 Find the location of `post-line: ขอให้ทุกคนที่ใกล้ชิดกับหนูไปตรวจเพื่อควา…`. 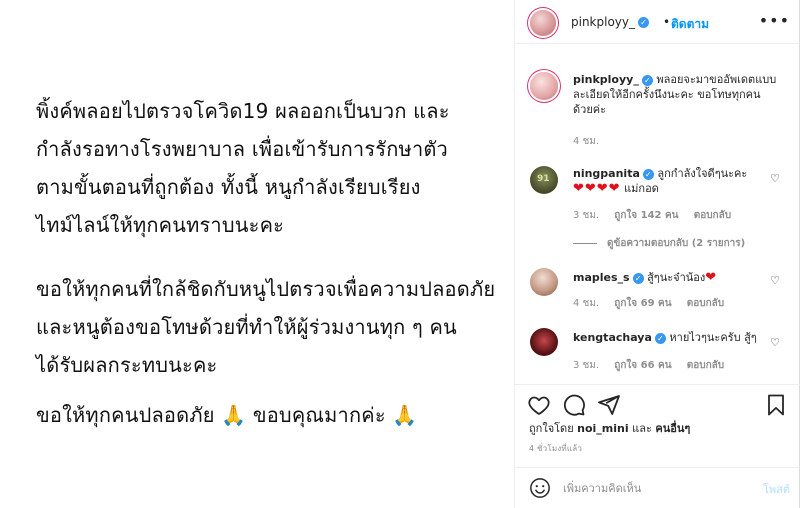

post-line: ขอให้ทุกคนที่ใกล้ชิดกับหนูไปตรวจเพื่อควา… is located at coordinates (266, 289).